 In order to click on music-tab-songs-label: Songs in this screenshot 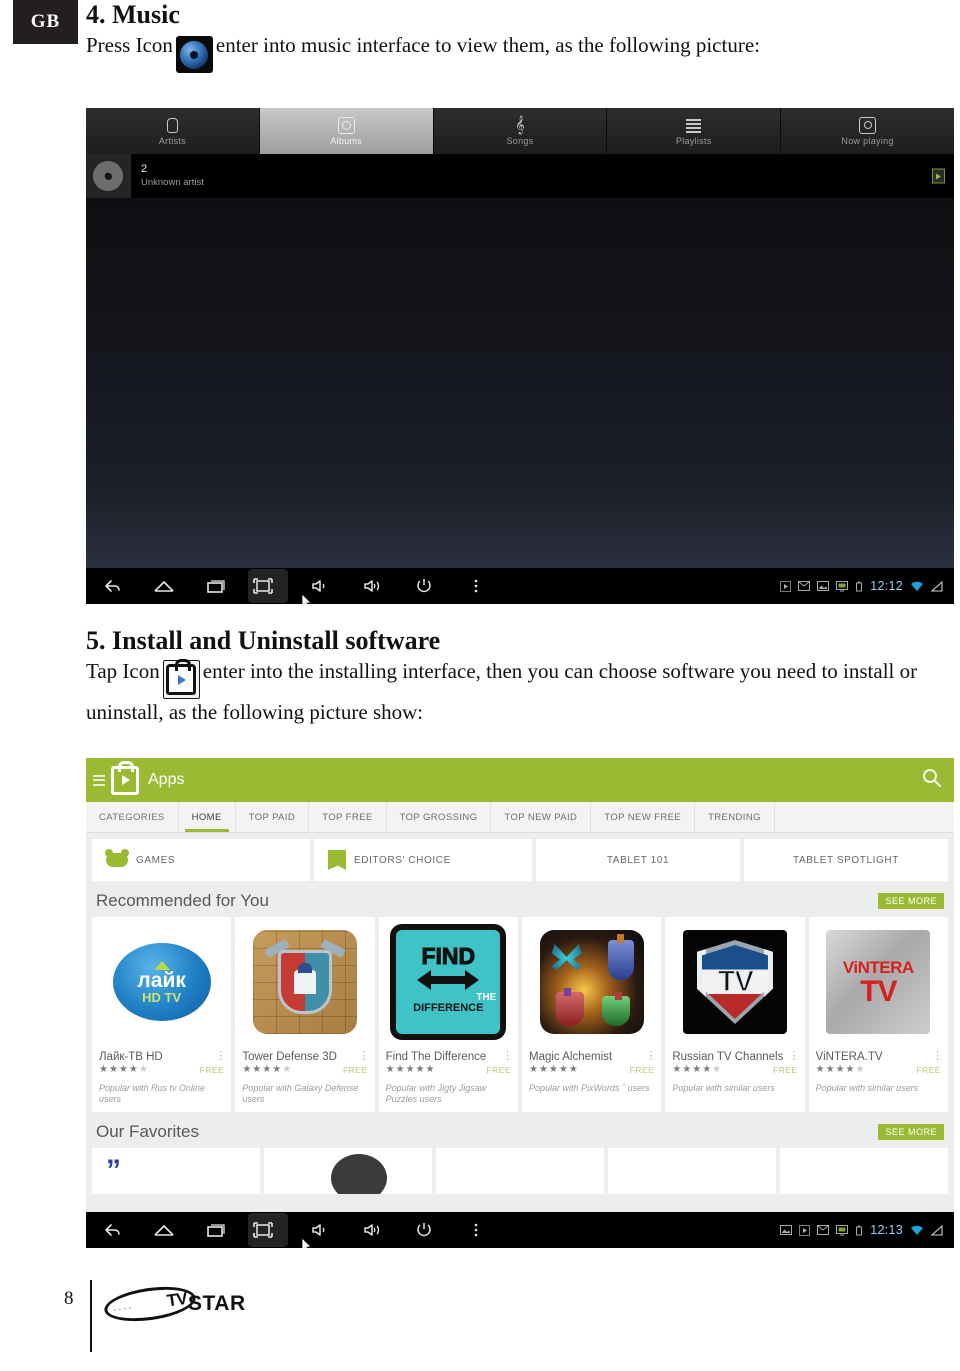, I will do `click(520, 140)`.